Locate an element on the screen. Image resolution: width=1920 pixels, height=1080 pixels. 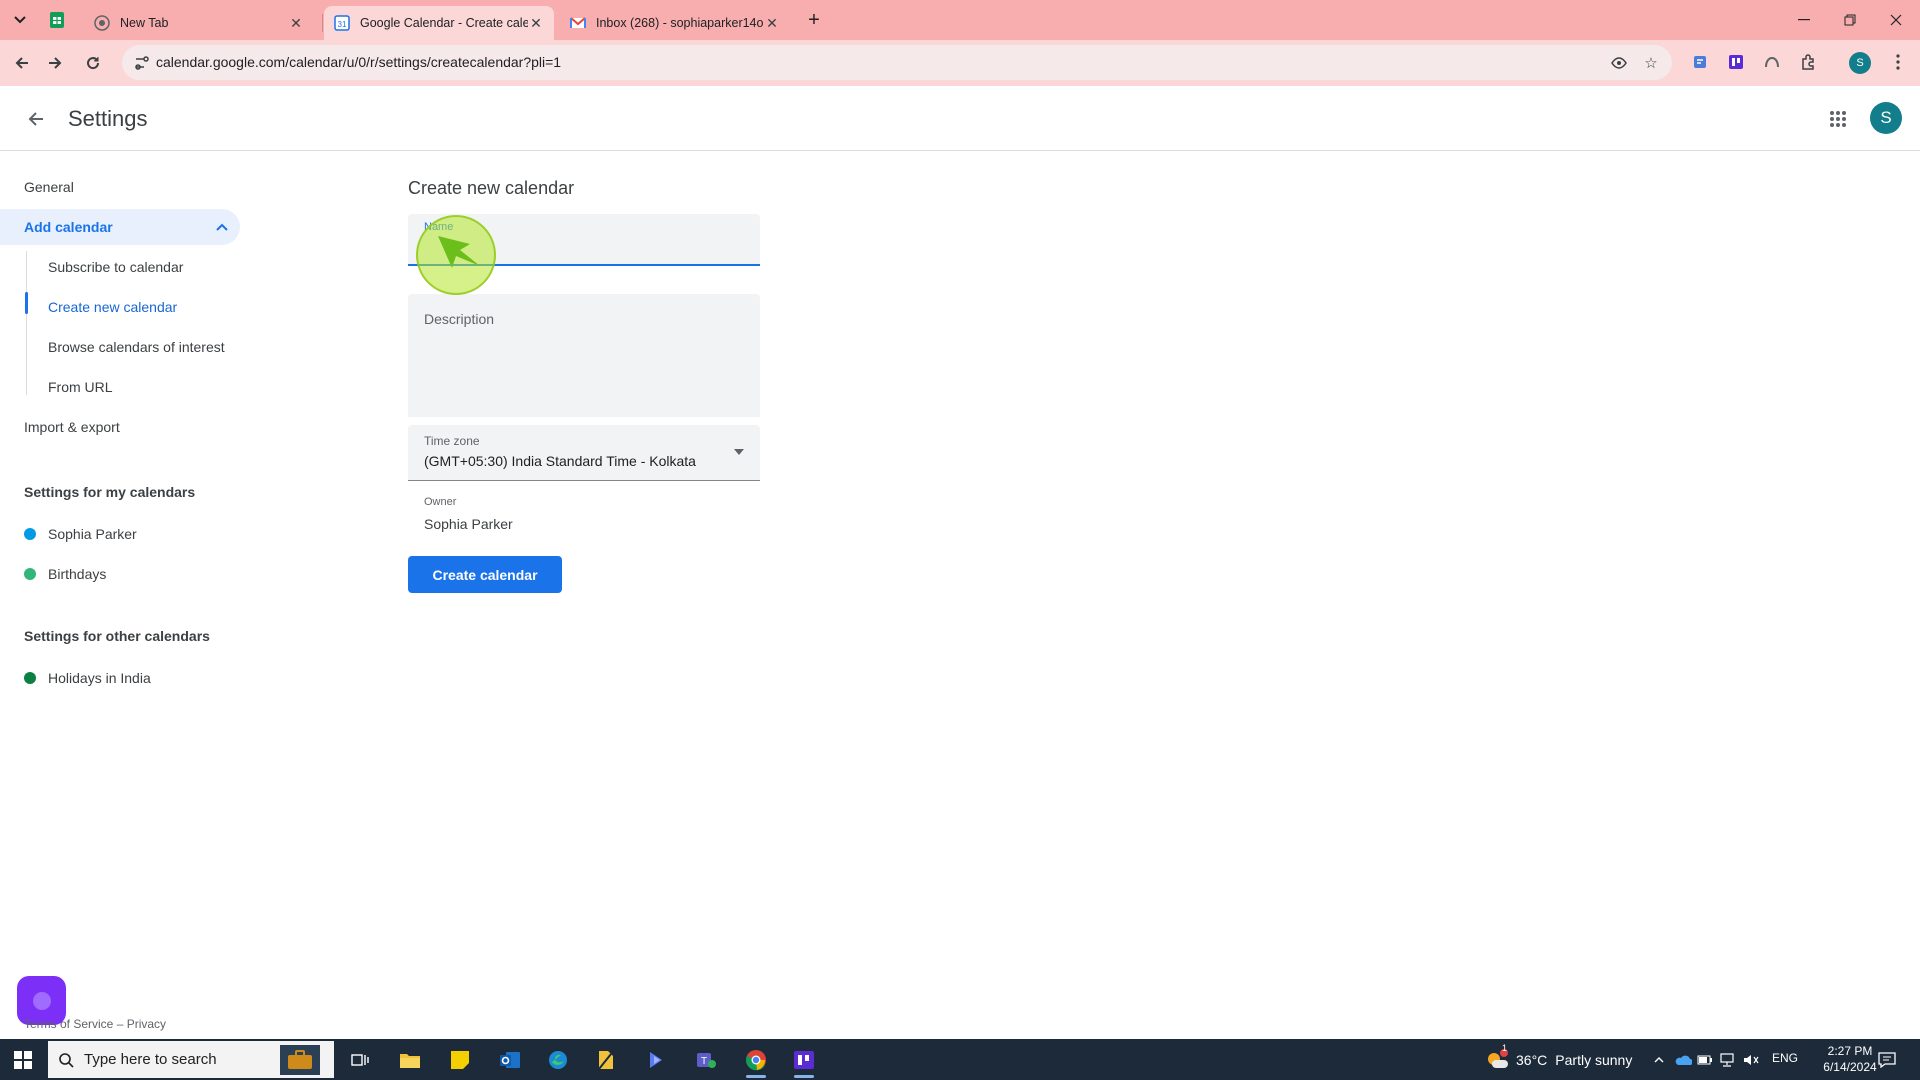
tab-google-calendar: 31 Google Calendar - Create calen ✕ is located at coordinates (439, 23).